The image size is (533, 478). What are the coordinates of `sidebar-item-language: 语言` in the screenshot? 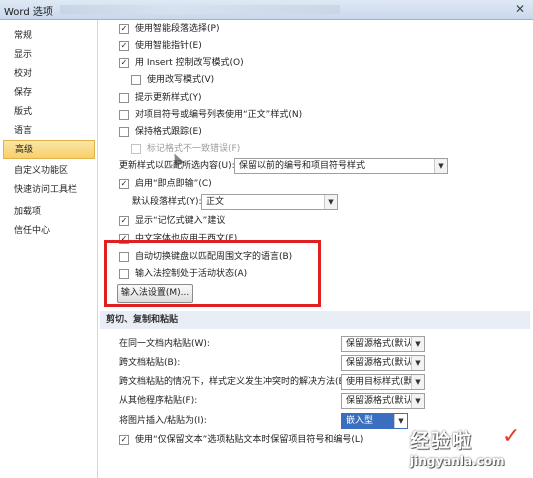 It's located at (49, 131).